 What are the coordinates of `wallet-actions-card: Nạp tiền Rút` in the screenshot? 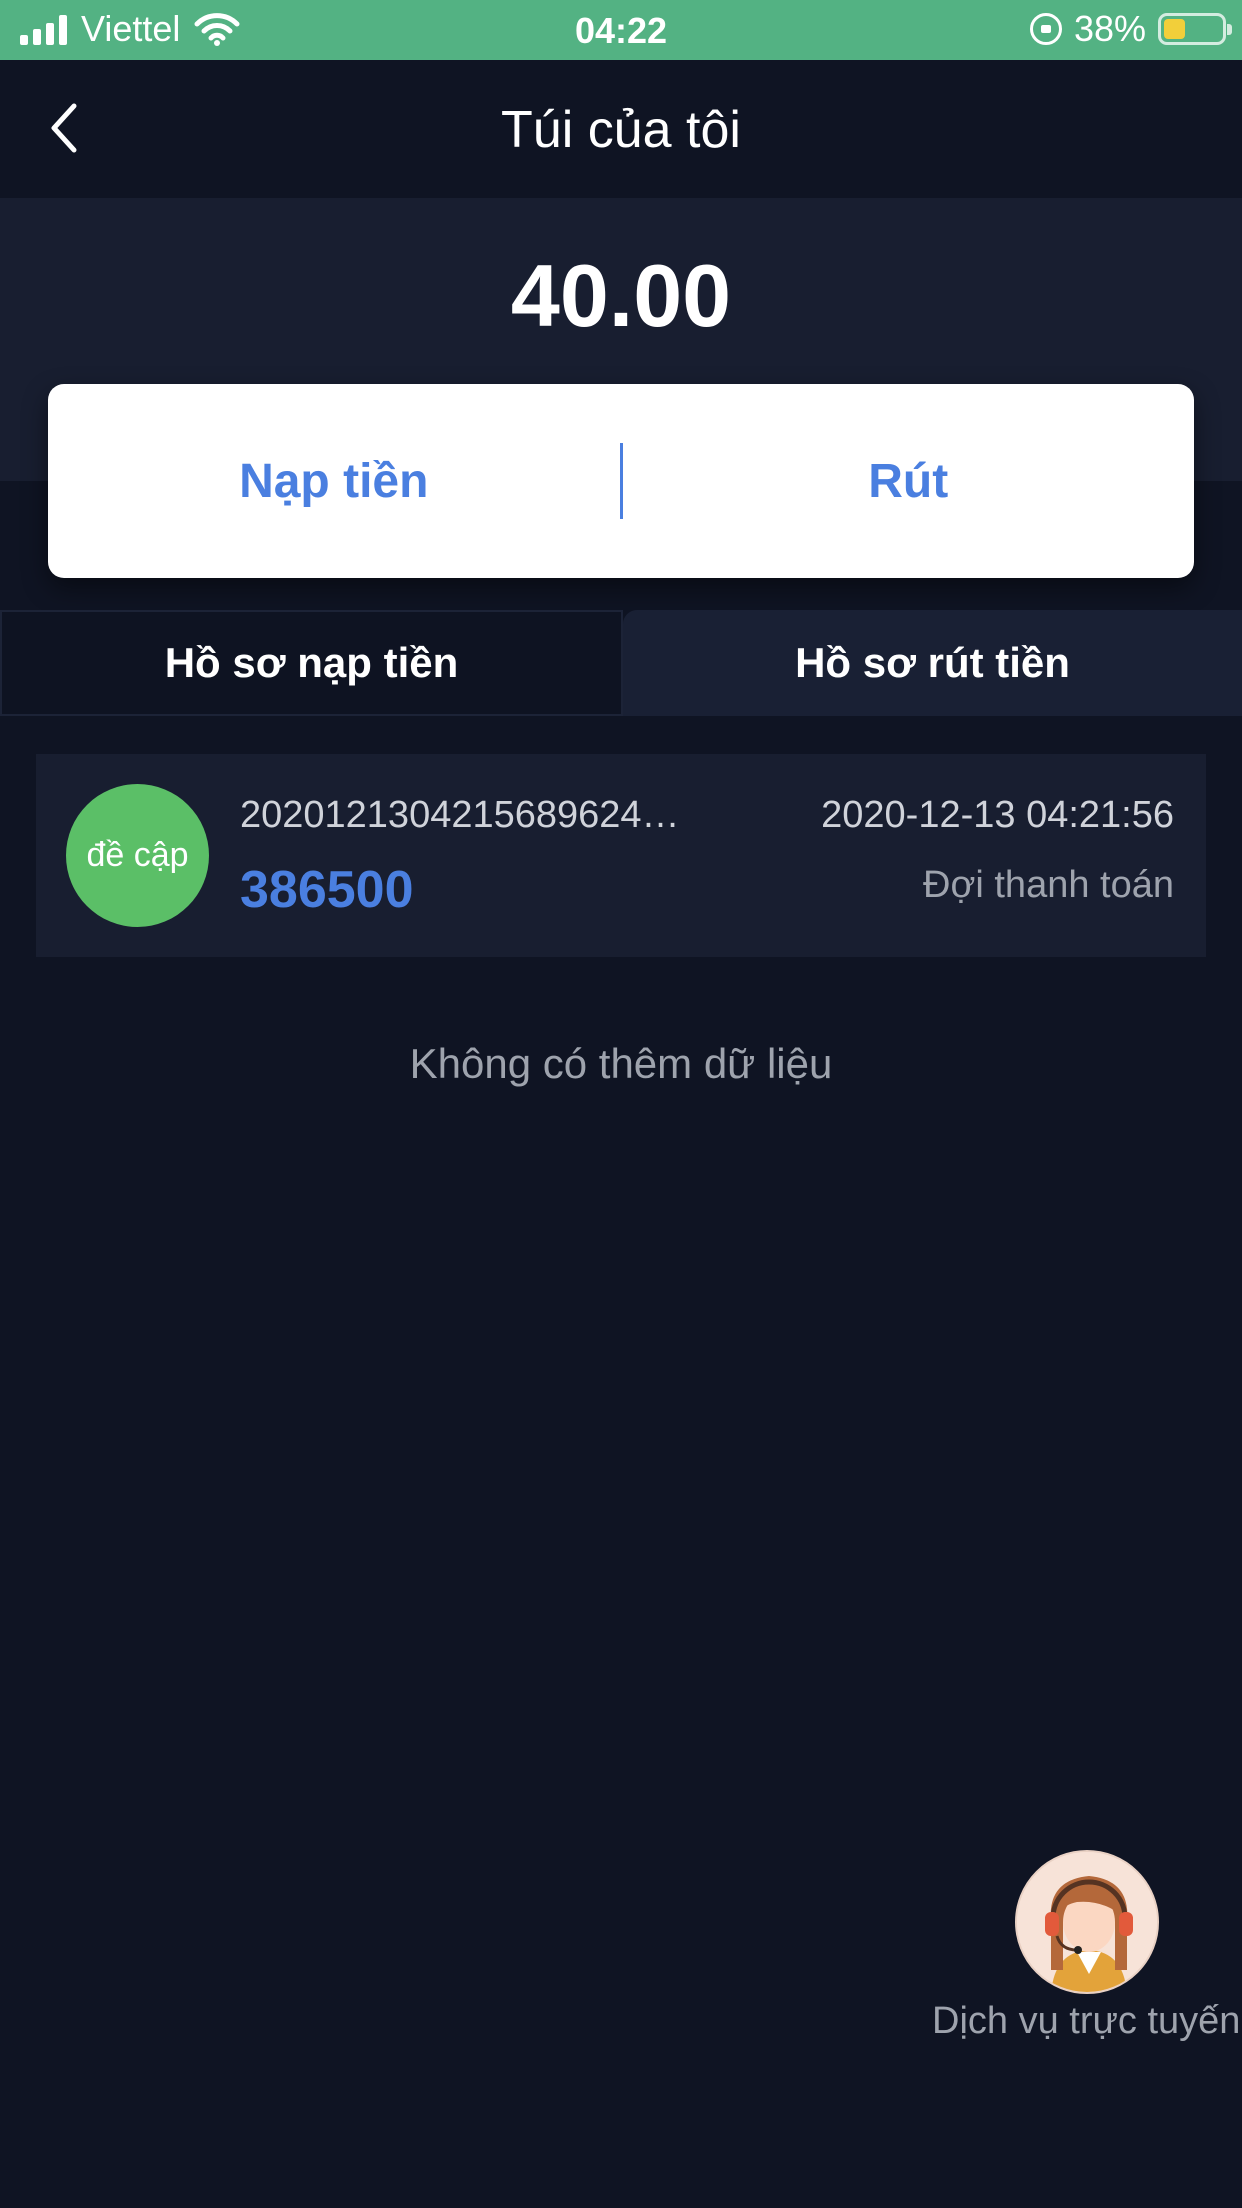 It's located at (621, 481).